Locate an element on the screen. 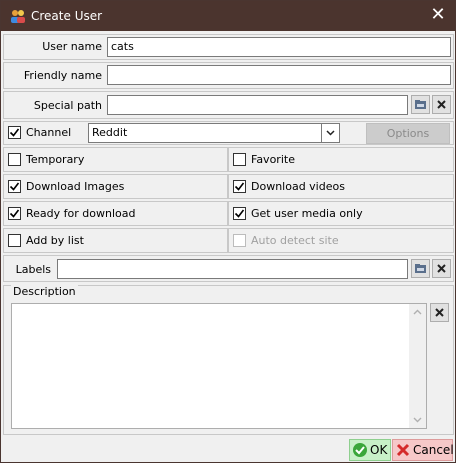  friendly-name-row: Friendly name is located at coordinates (228, 75).